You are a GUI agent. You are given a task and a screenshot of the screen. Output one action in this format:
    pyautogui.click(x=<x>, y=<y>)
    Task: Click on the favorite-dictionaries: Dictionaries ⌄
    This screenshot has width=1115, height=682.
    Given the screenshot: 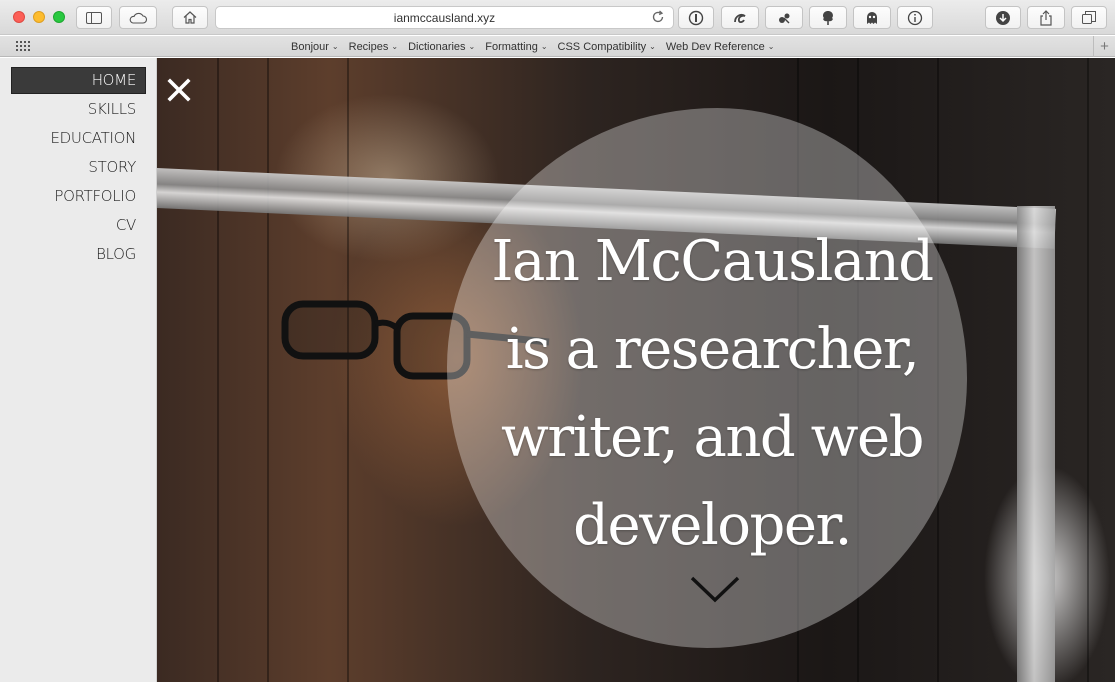 What is the action you would take?
    pyautogui.click(x=441, y=47)
    